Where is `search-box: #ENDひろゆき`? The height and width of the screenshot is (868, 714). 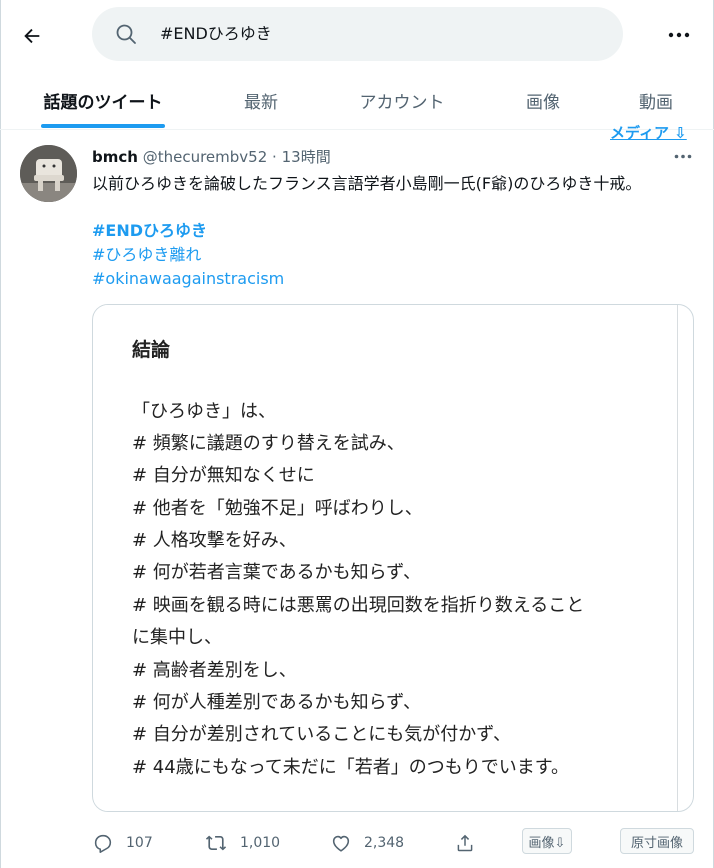
search-box: #ENDひろゆき is located at coordinates (357, 34).